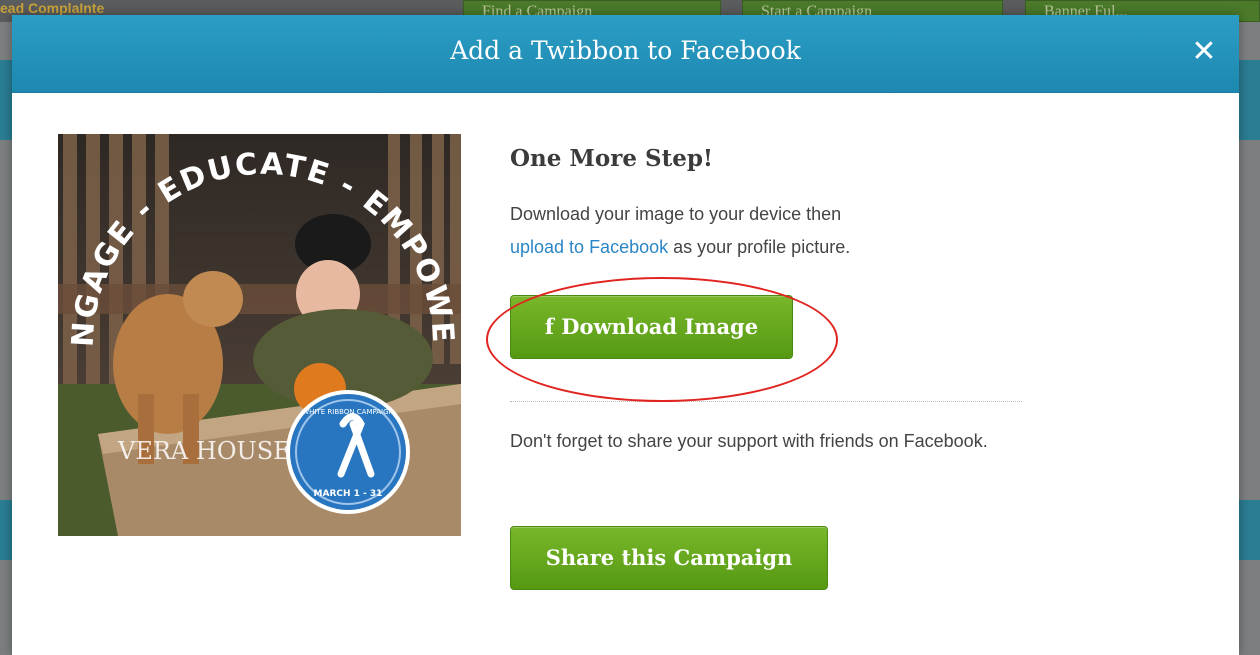  I want to click on step-heading: One More Step!, so click(612, 158).